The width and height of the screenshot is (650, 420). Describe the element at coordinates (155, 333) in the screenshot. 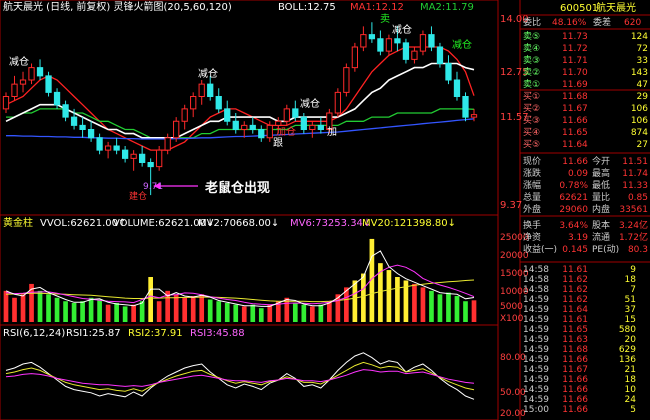

I see `rsi2-readout: RSI2:37.91` at that location.